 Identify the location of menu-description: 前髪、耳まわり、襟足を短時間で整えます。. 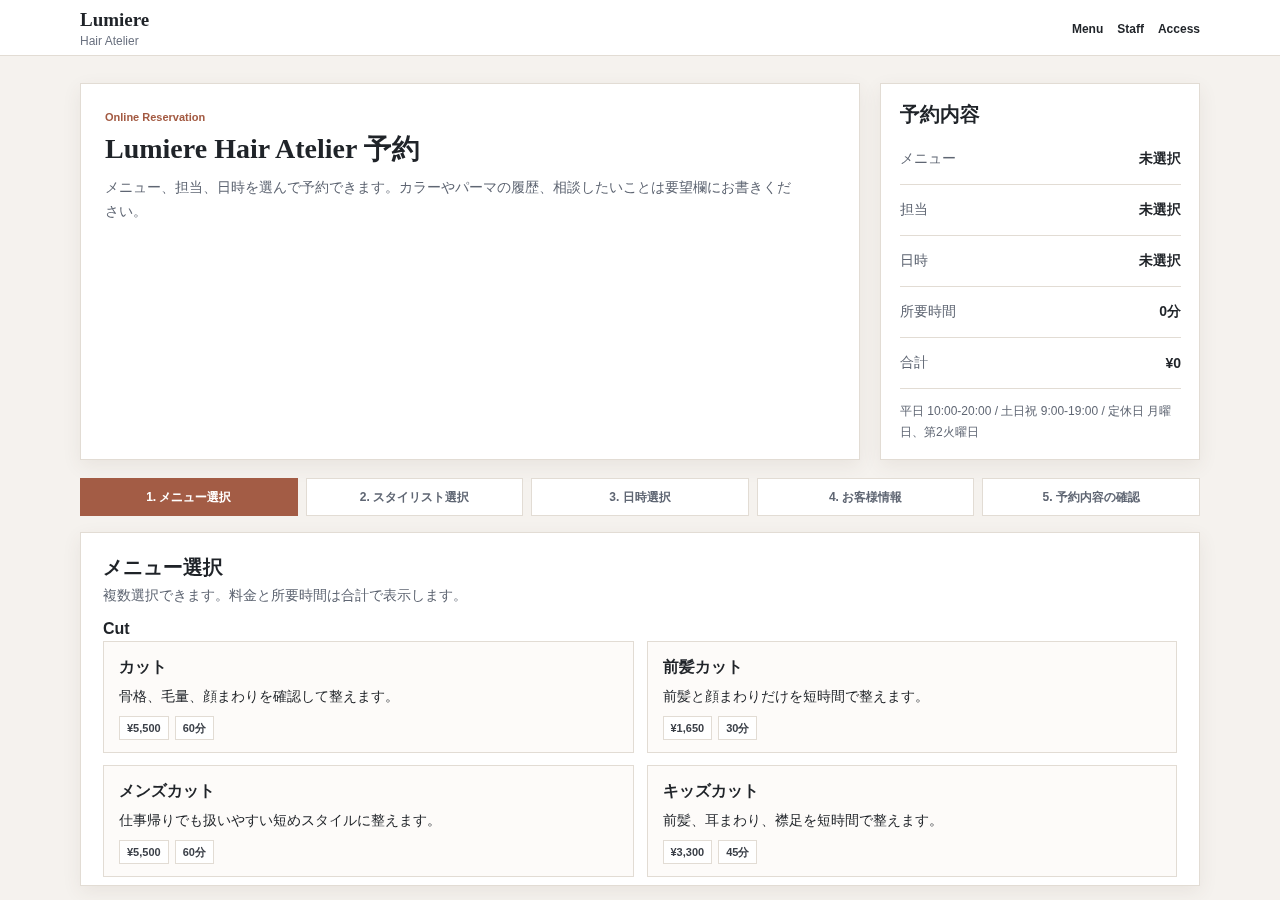
(803, 820).